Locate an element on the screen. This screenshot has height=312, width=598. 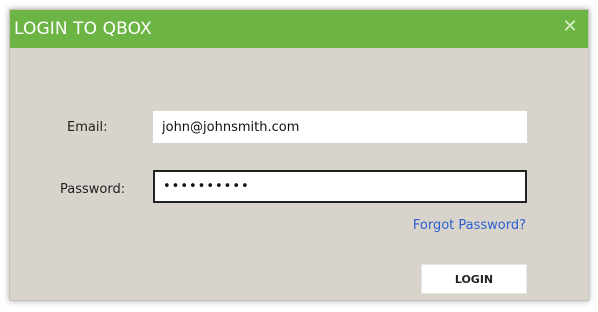
login-button: LOGIN is located at coordinates (474, 279).